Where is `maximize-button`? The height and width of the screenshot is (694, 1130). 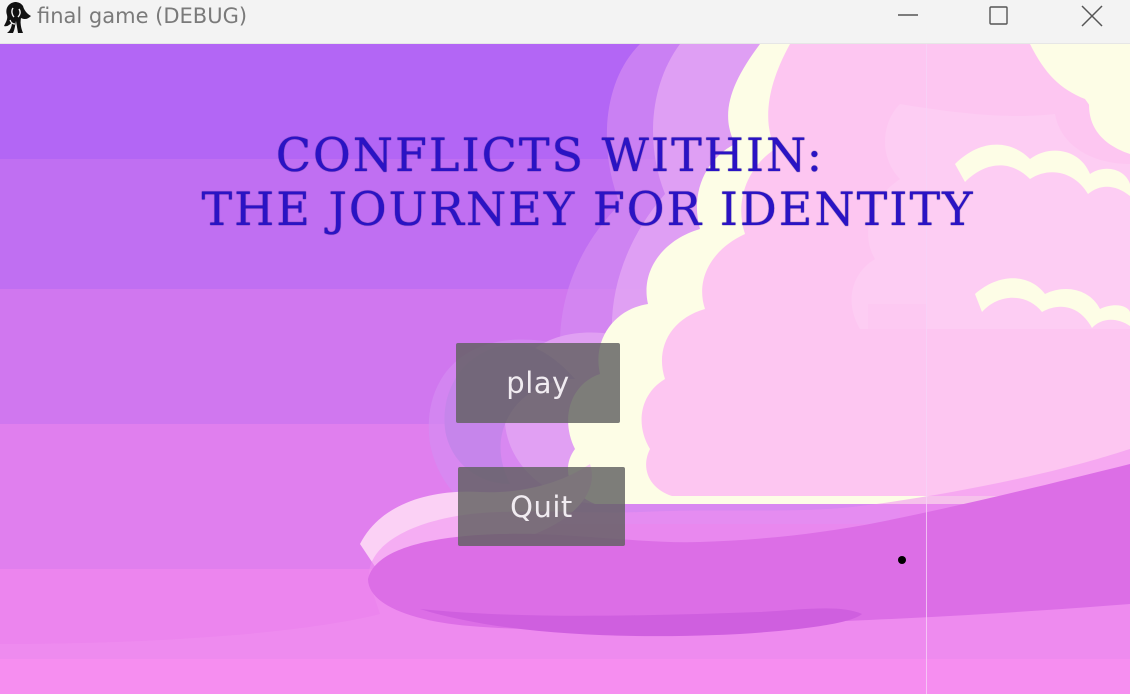 maximize-button is located at coordinates (998, 17).